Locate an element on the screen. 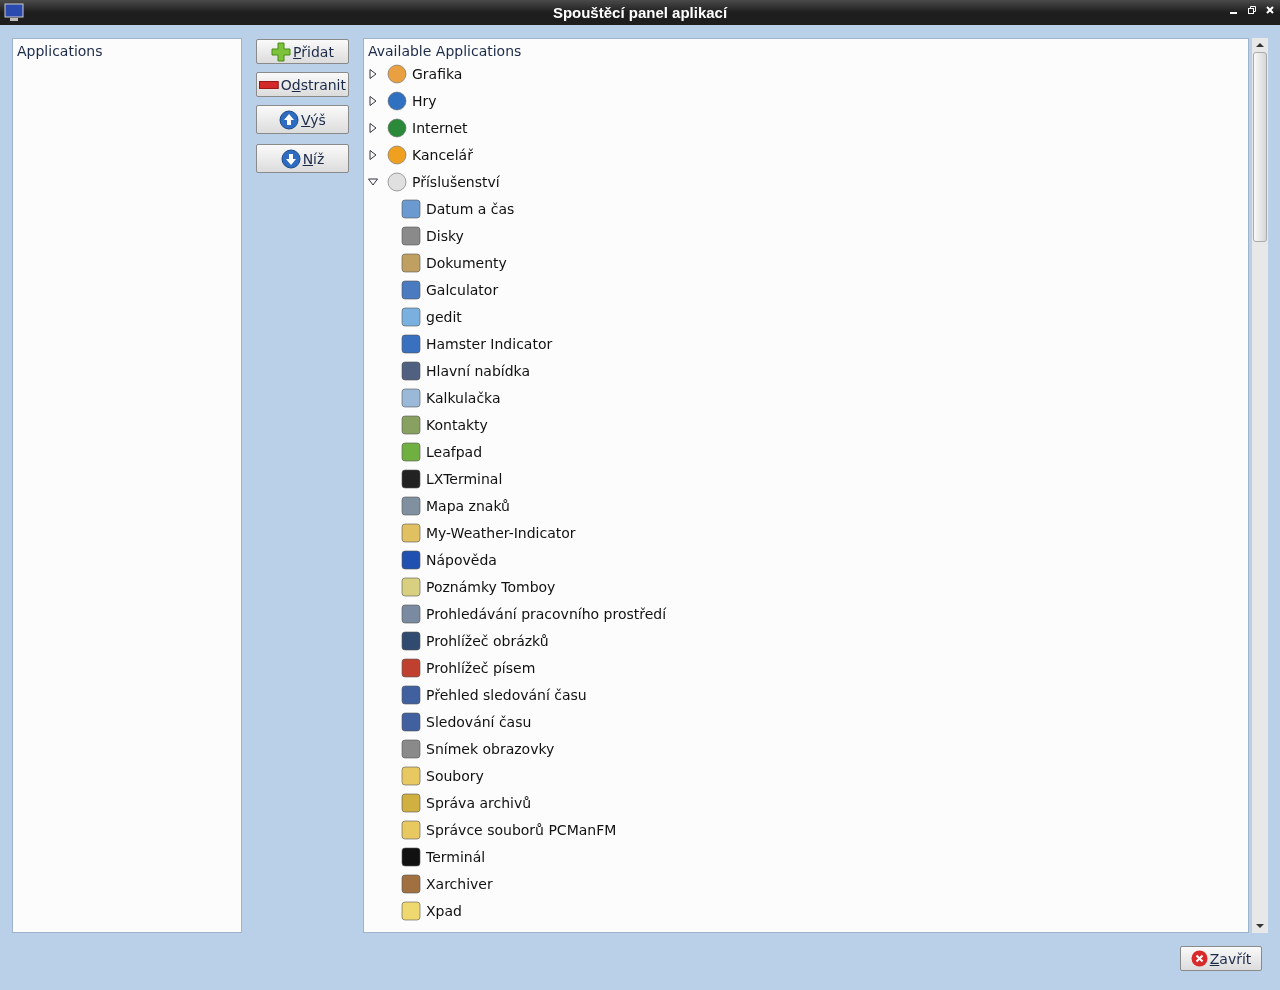 The width and height of the screenshot is (1280, 990). close-button: Zavřít is located at coordinates (1221, 958).